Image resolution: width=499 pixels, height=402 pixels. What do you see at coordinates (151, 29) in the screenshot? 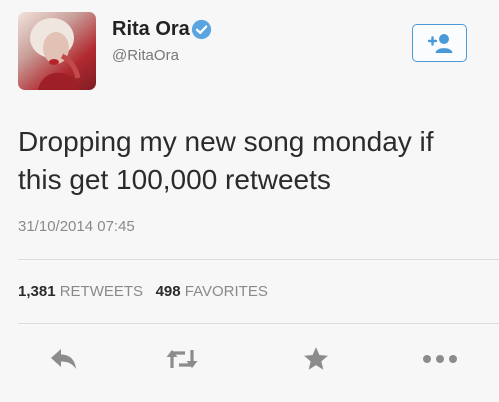
I see `display-name: Rita Ora` at bounding box center [151, 29].